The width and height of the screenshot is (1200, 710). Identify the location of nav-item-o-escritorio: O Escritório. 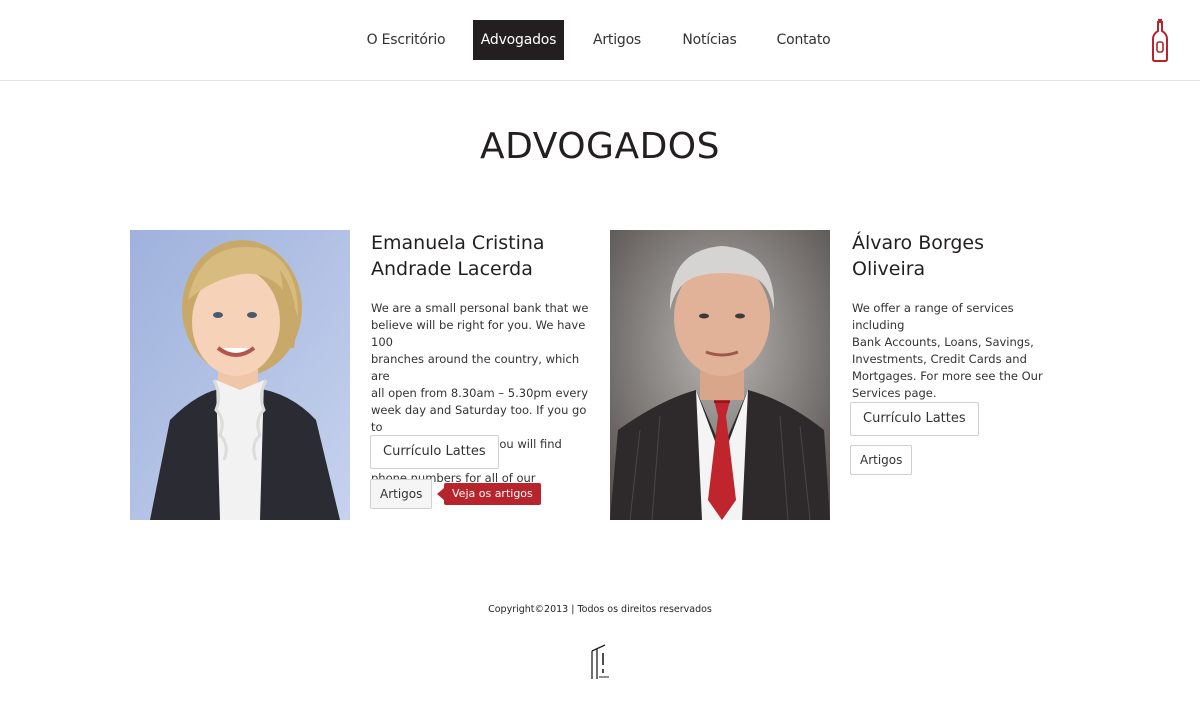
(406, 40).